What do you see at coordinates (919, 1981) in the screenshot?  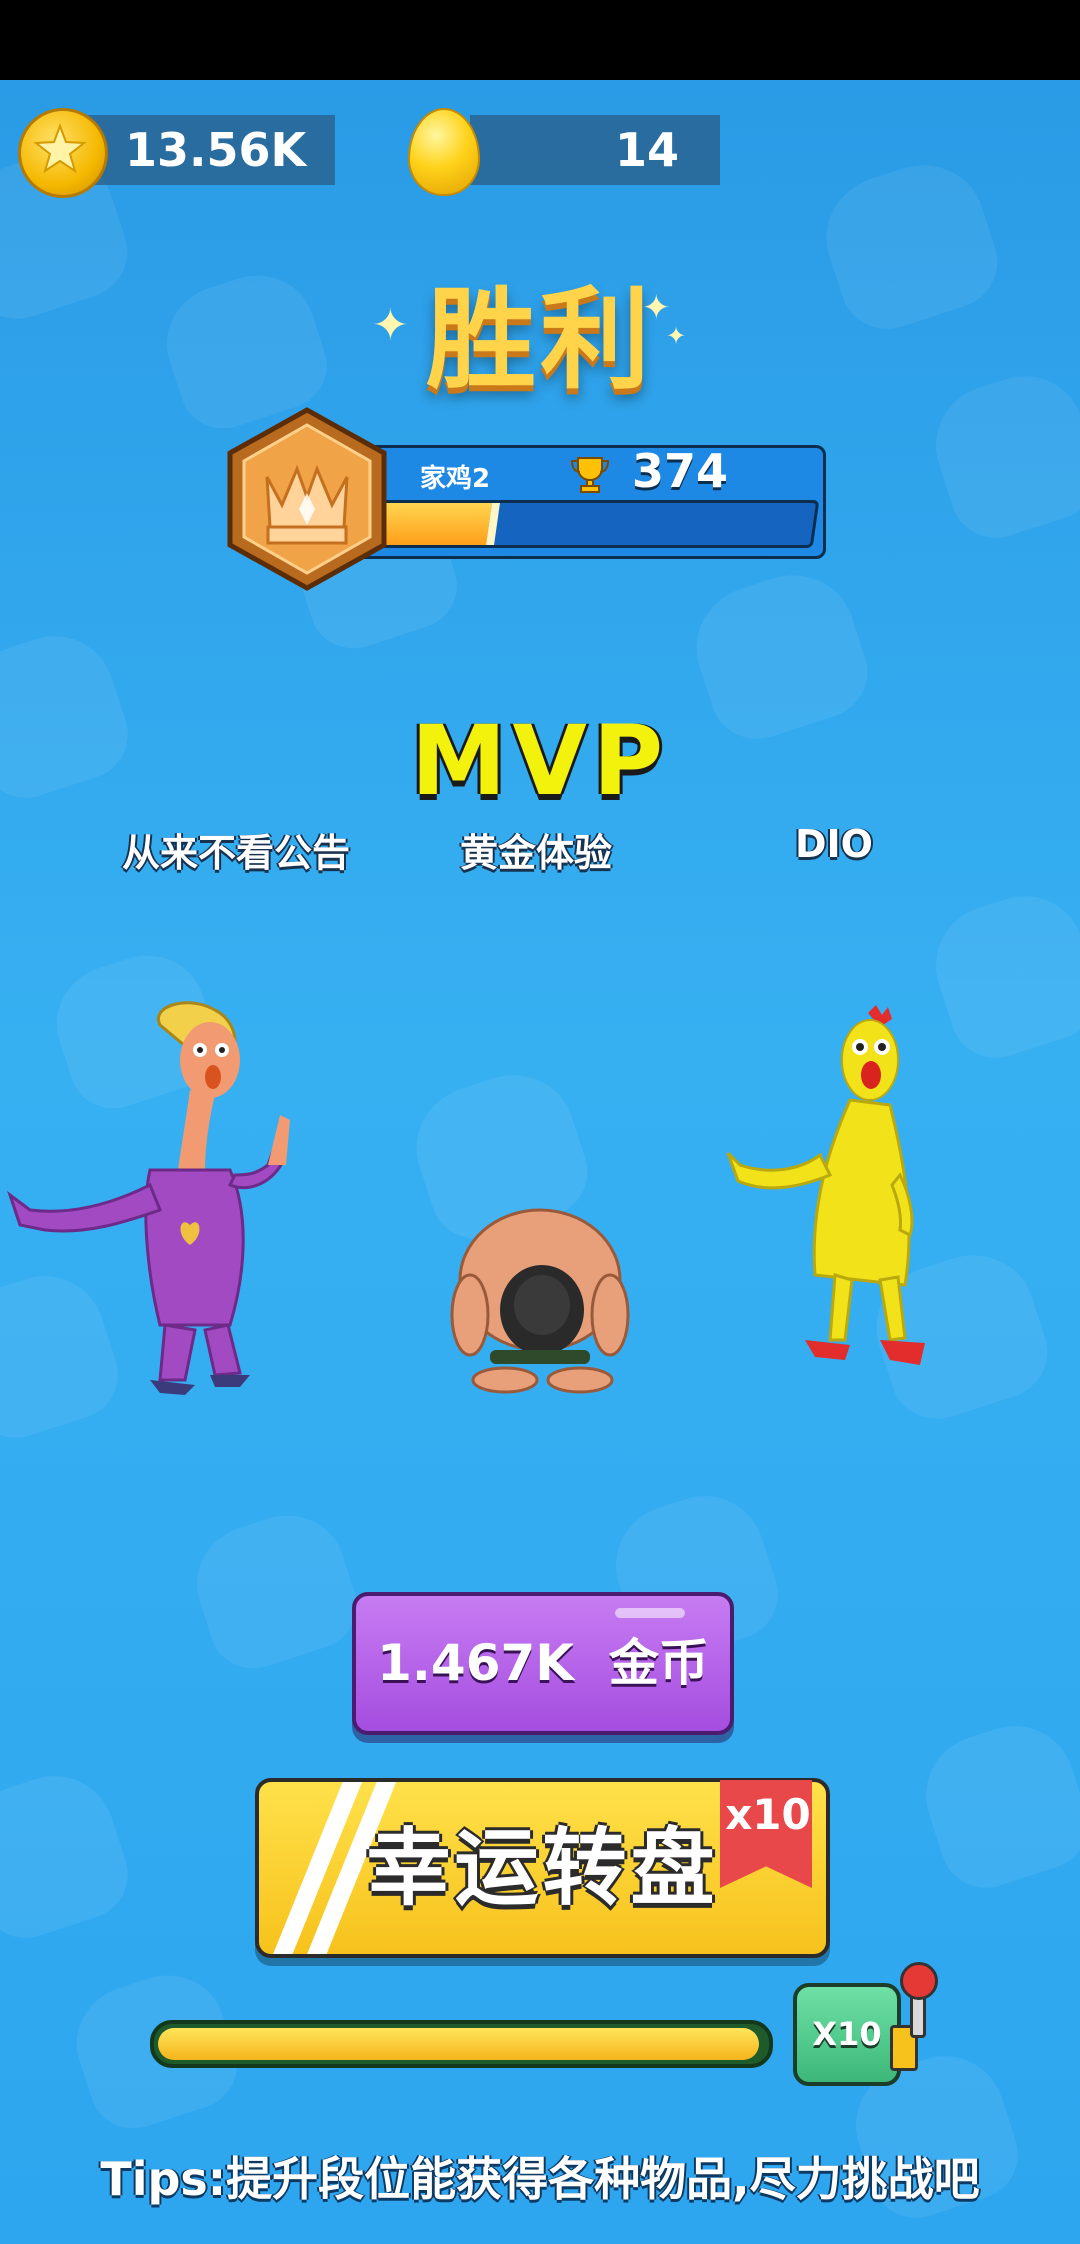 I see `lever-knob` at bounding box center [919, 1981].